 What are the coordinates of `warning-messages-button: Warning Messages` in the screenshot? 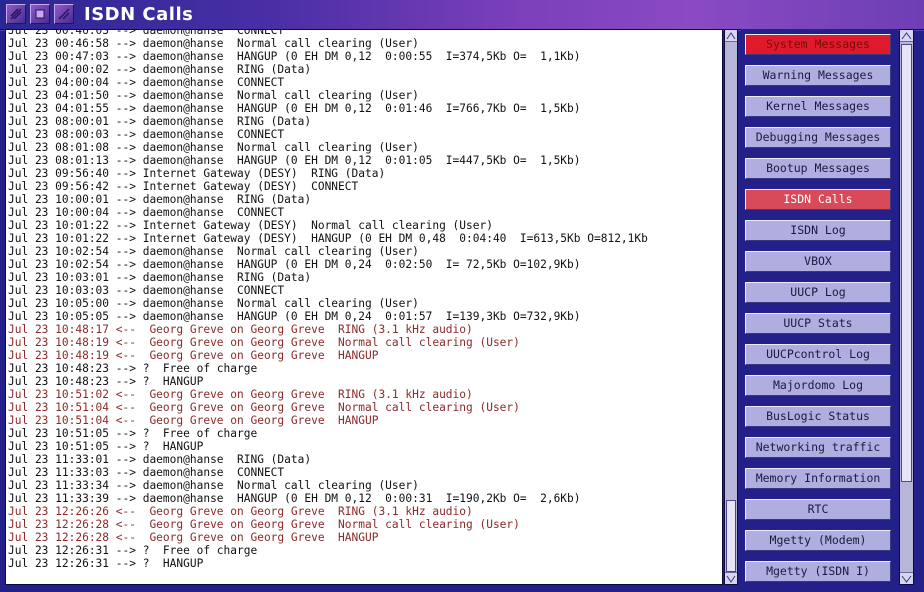 It's located at (818, 75).